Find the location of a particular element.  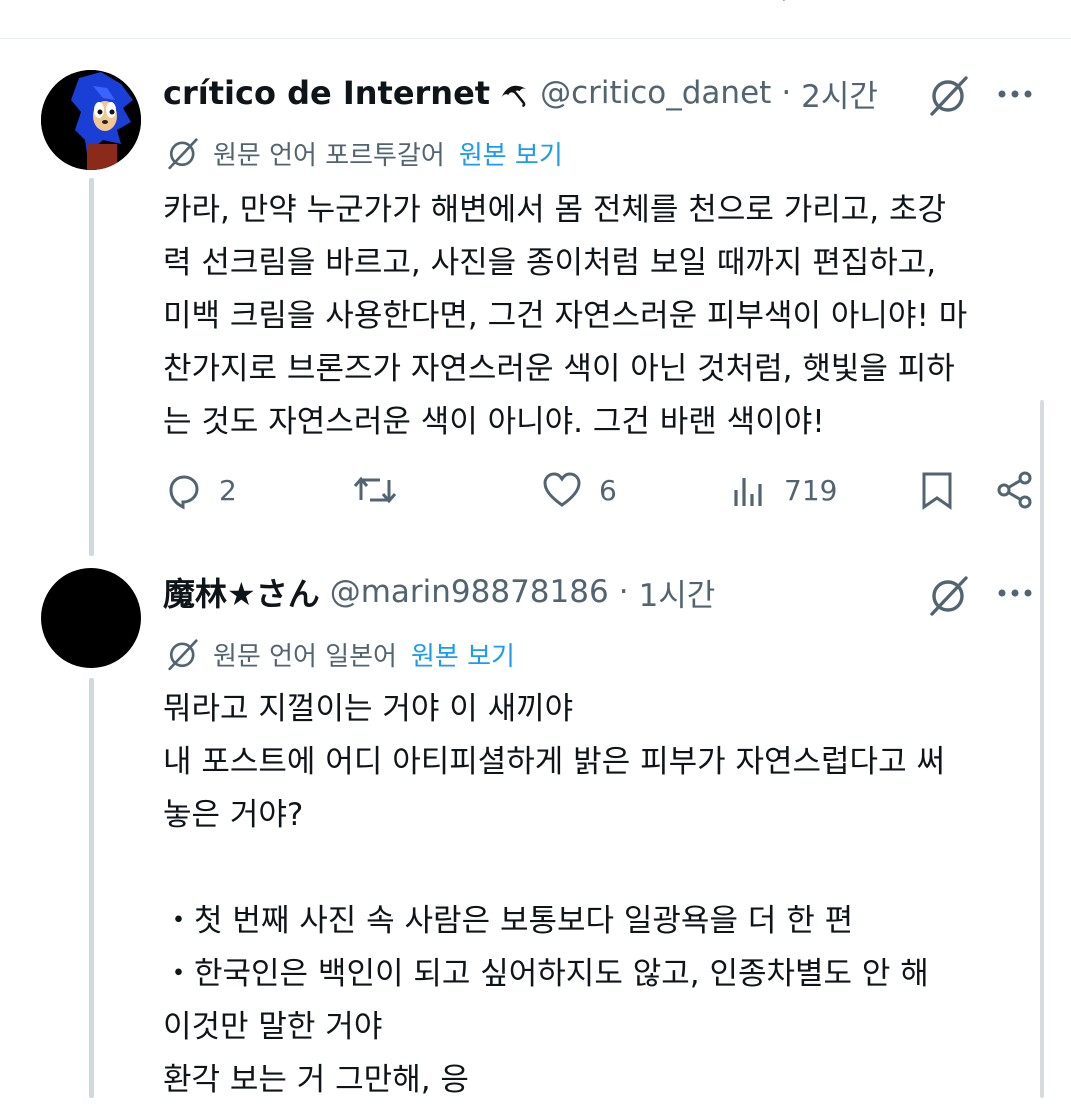

text-line: ・첫 번째 사진 속 사람은 보통보다 일광욕을 더 한 편 is located at coordinates (508, 921).